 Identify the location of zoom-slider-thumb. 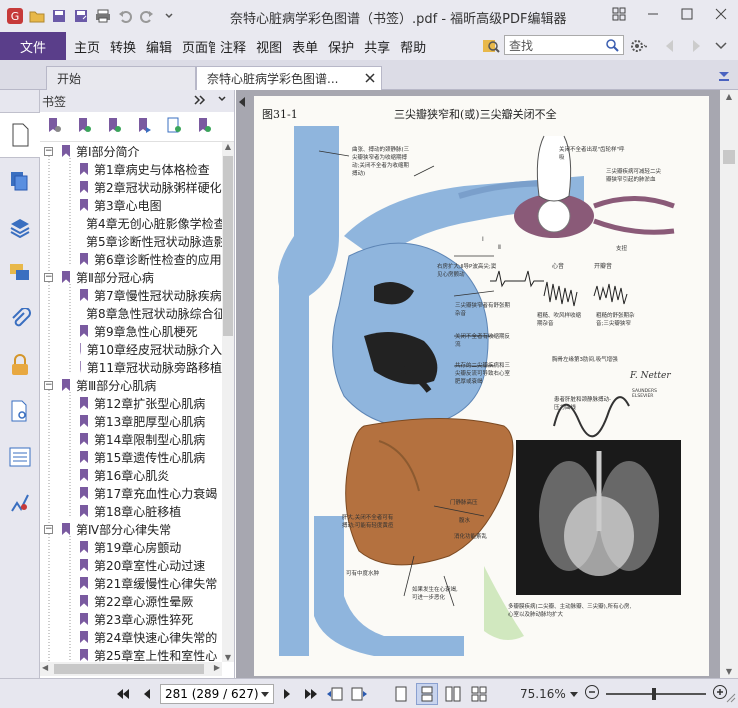
(653, 693).